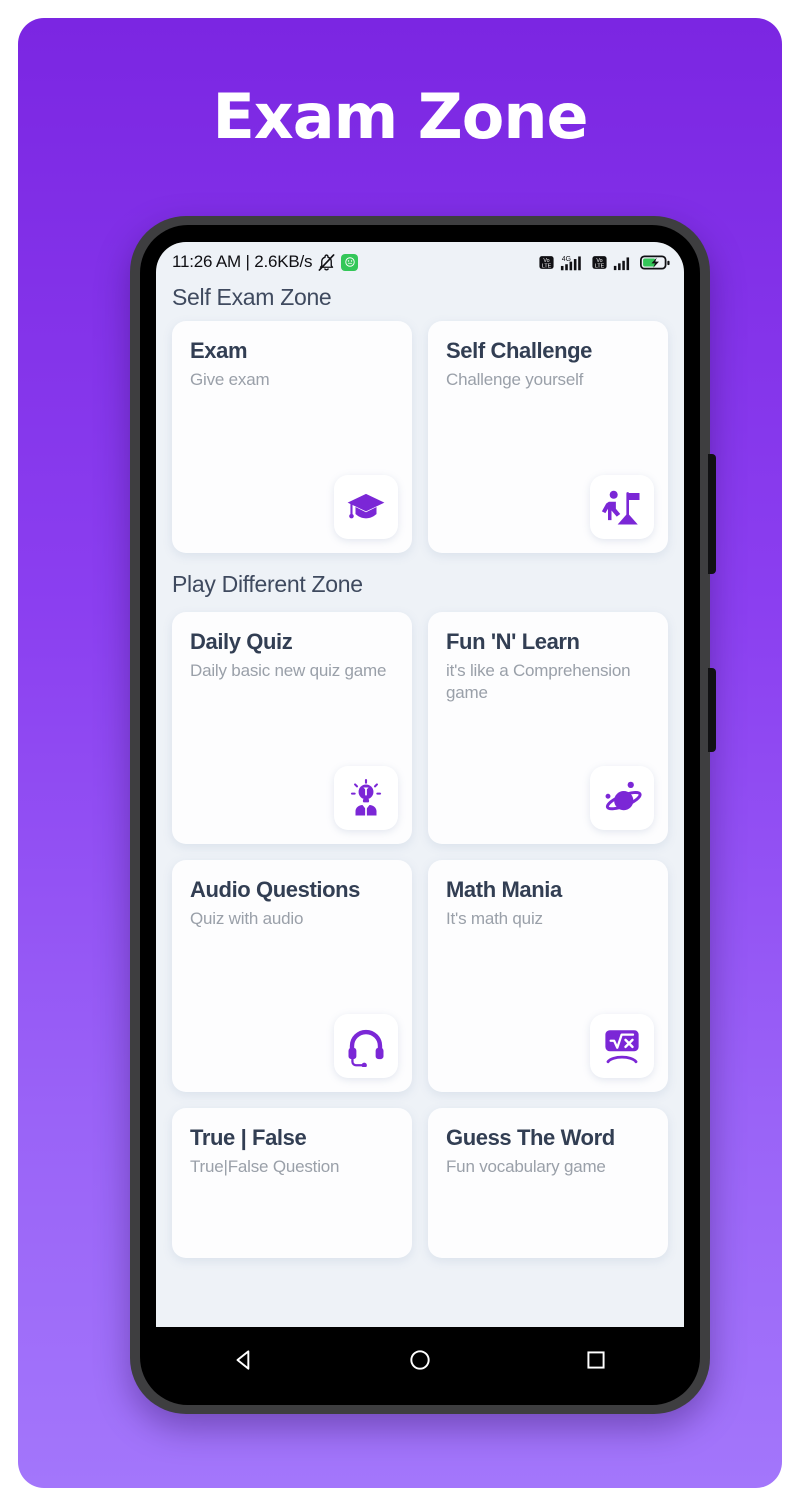 The width and height of the screenshot is (800, 1506). Describe the element at coordinates (599, 262) in the screenshot. I see `volte-sim2-icon: Vo LTE` at that location.